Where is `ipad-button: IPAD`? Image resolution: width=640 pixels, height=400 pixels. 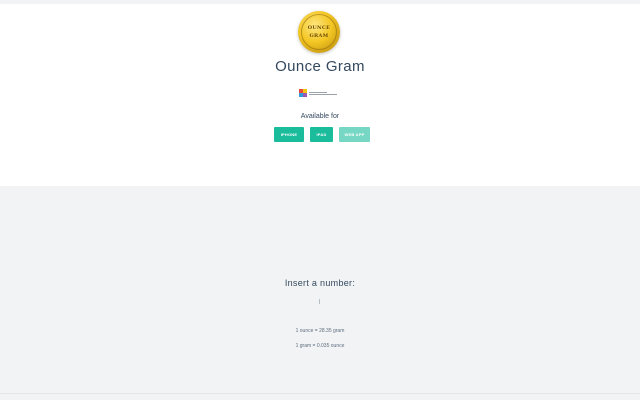
ipad-button: IPAD is located at coordinates (321, 134).